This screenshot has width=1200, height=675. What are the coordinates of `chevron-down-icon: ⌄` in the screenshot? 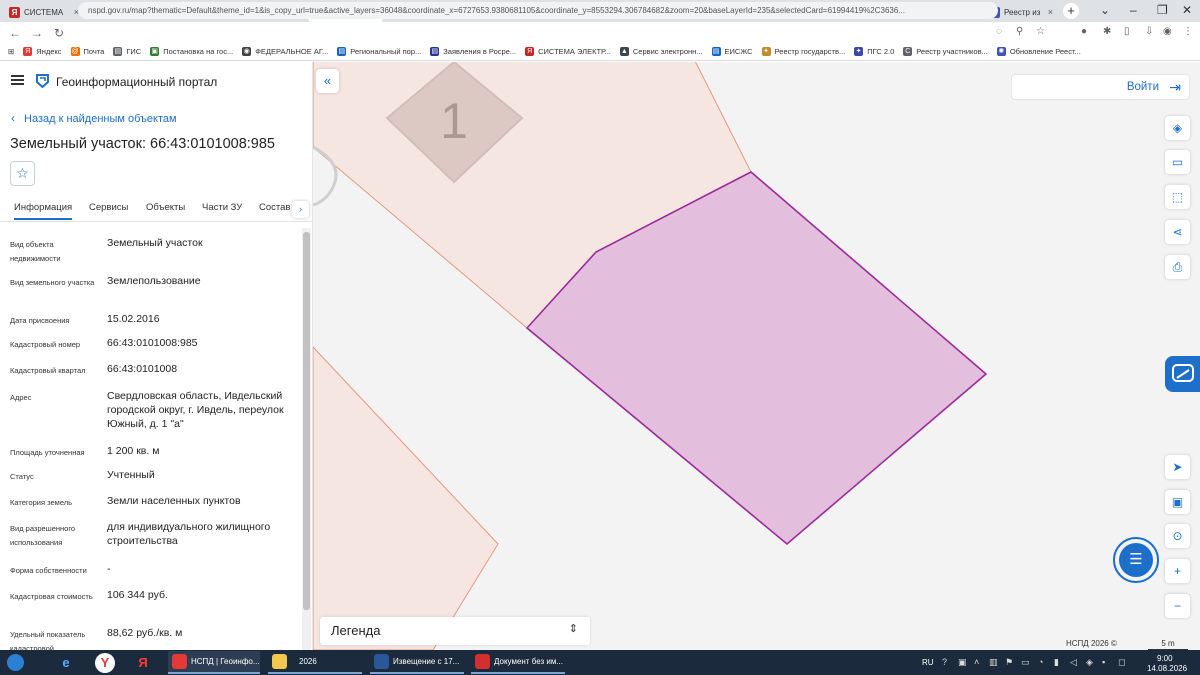 It's located at (1105, 10).